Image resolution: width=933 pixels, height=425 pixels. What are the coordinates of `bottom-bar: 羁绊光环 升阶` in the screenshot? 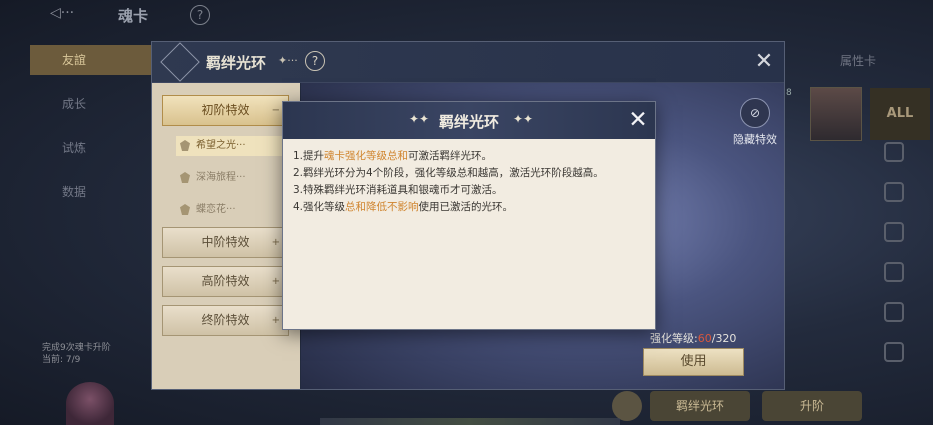 It's located at (771, 406).